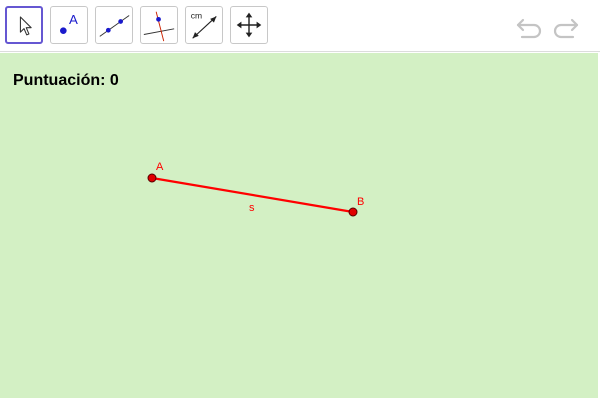  Describe the element at coordinates (152, 178) in the screenshot. I see `point-a` at that location.